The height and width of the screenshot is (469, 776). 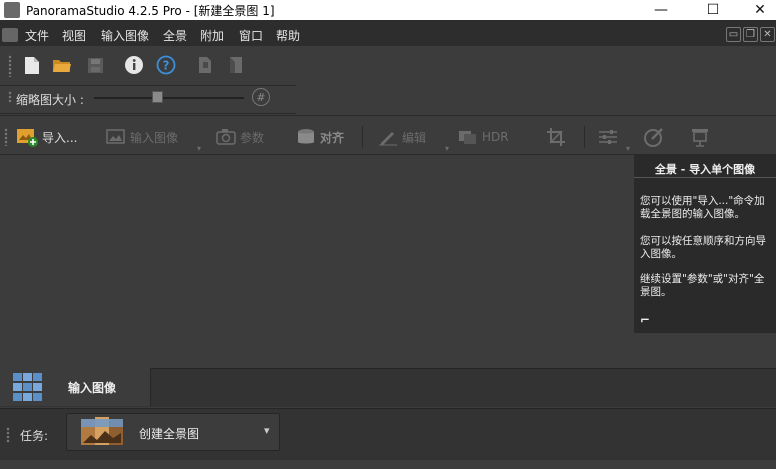 What do you see at coordinates (212, 35) in the screenshot?
I see `menu-extras: 附加` at bounding box center [212, 35].